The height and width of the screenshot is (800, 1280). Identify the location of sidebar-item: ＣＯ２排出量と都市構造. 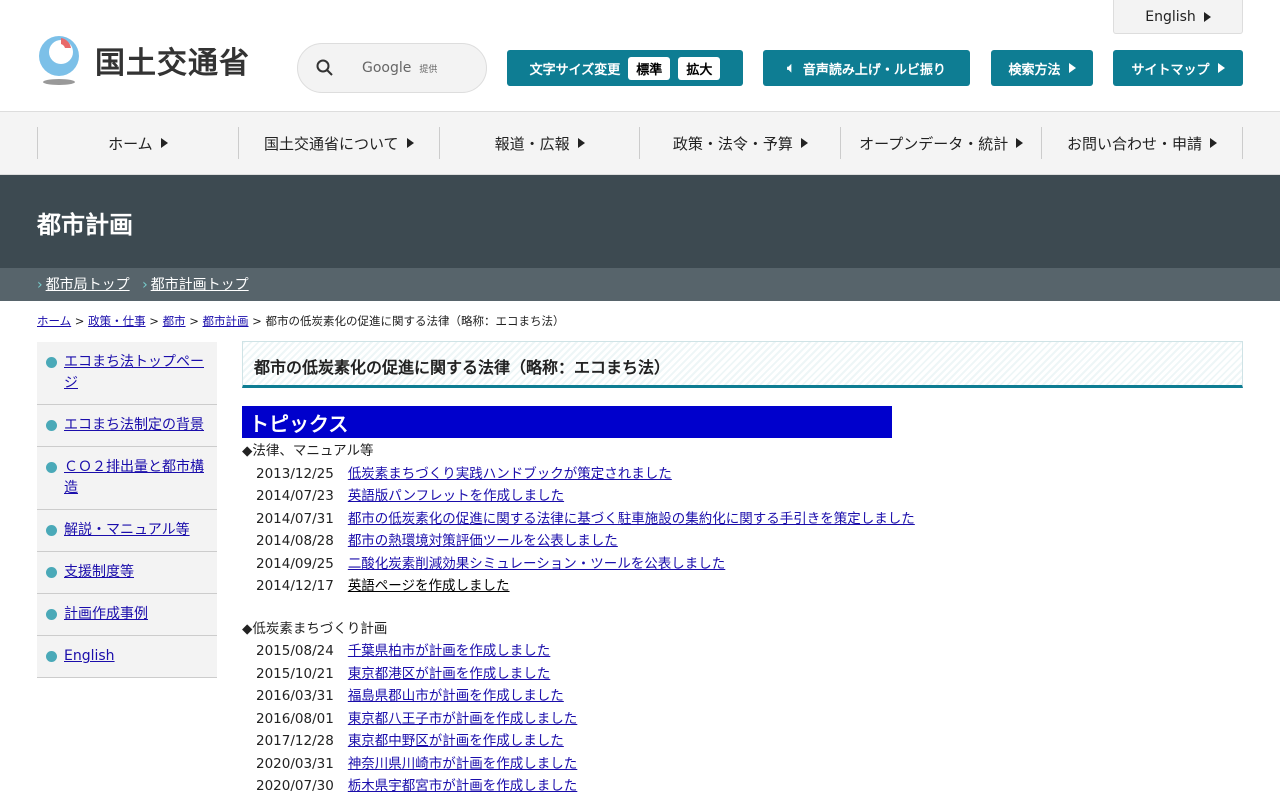
(127, 478).